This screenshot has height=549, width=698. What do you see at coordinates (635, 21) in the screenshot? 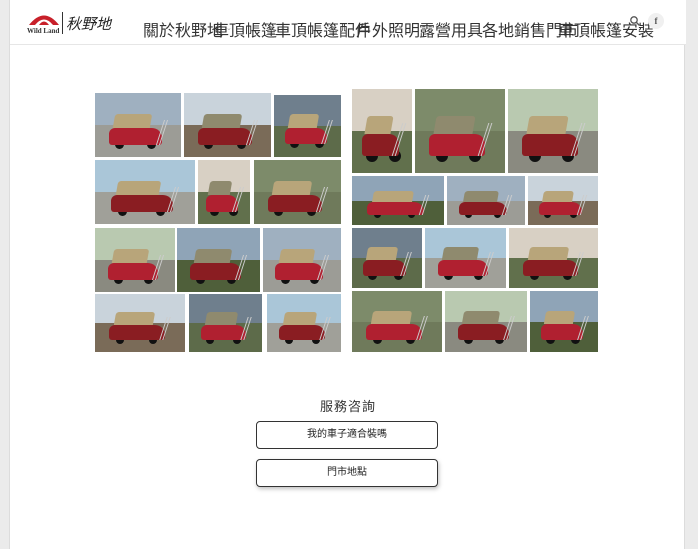
I see `search-icon` at bounding box center [635, 21].